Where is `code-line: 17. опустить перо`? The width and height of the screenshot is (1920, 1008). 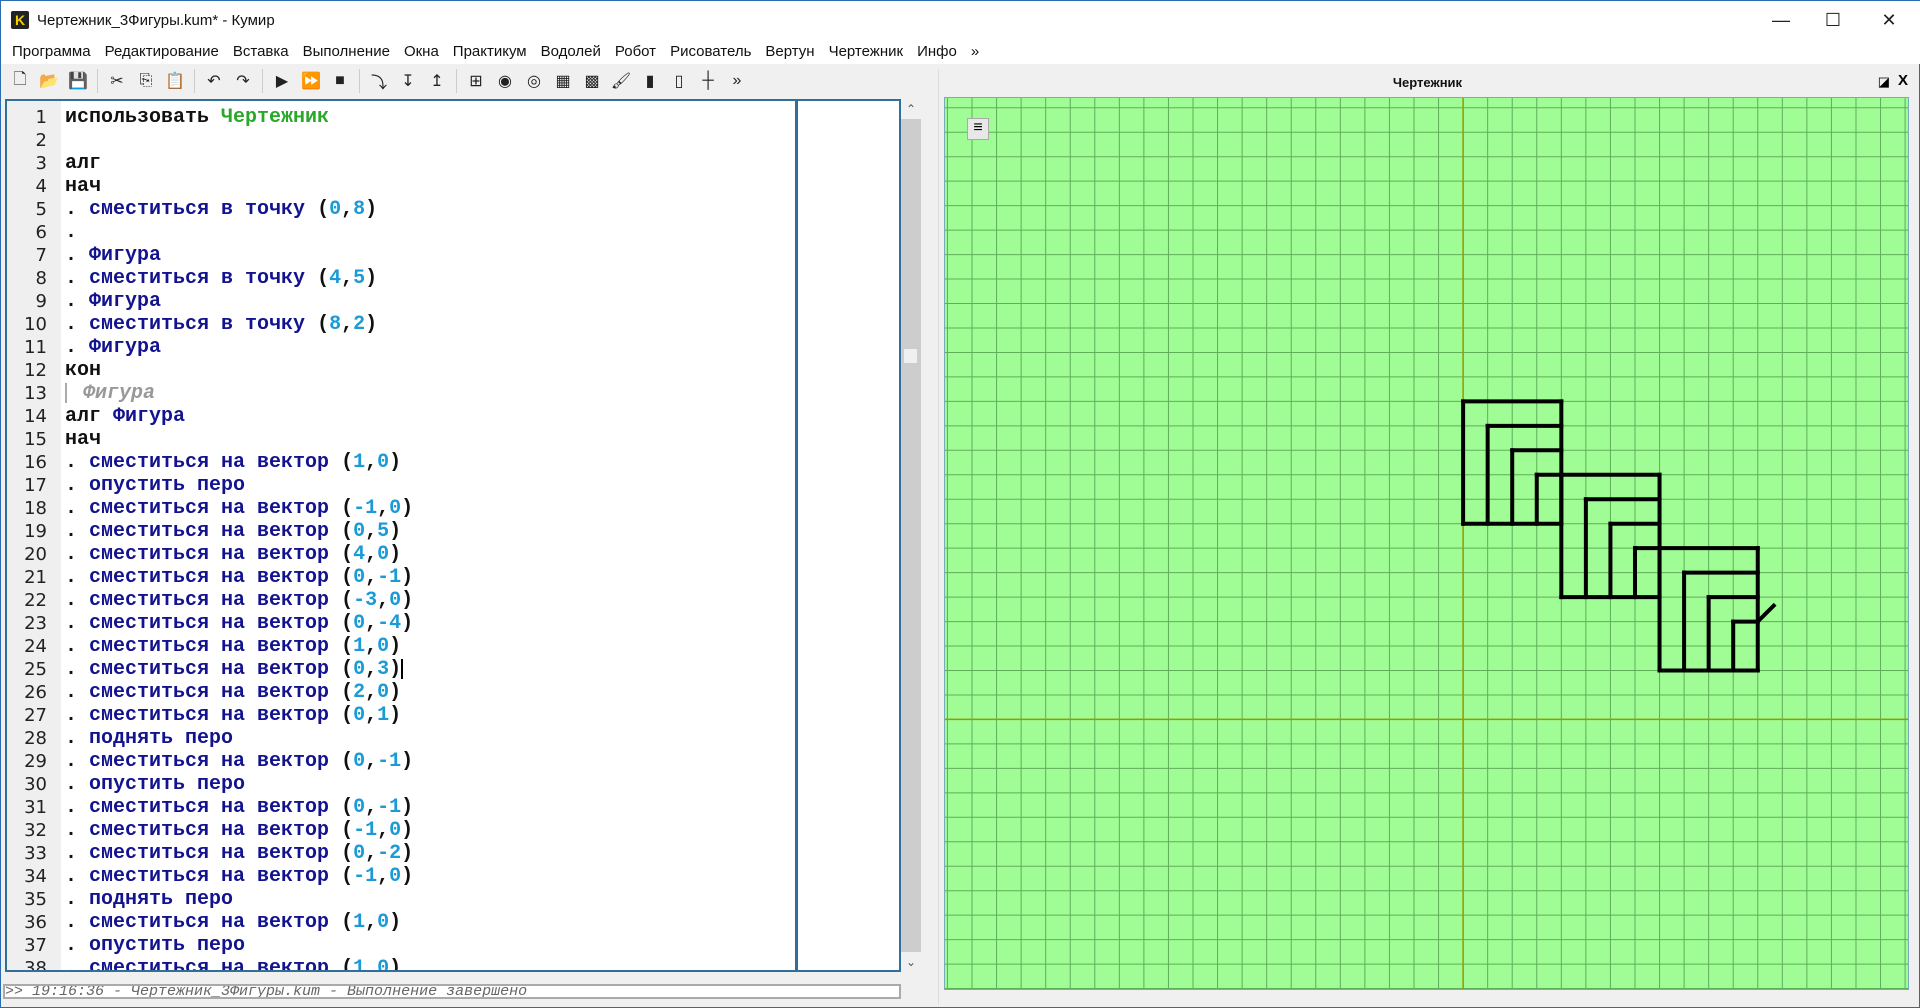 code-line: 17. опустить перо is located at coordinates (397, 485).